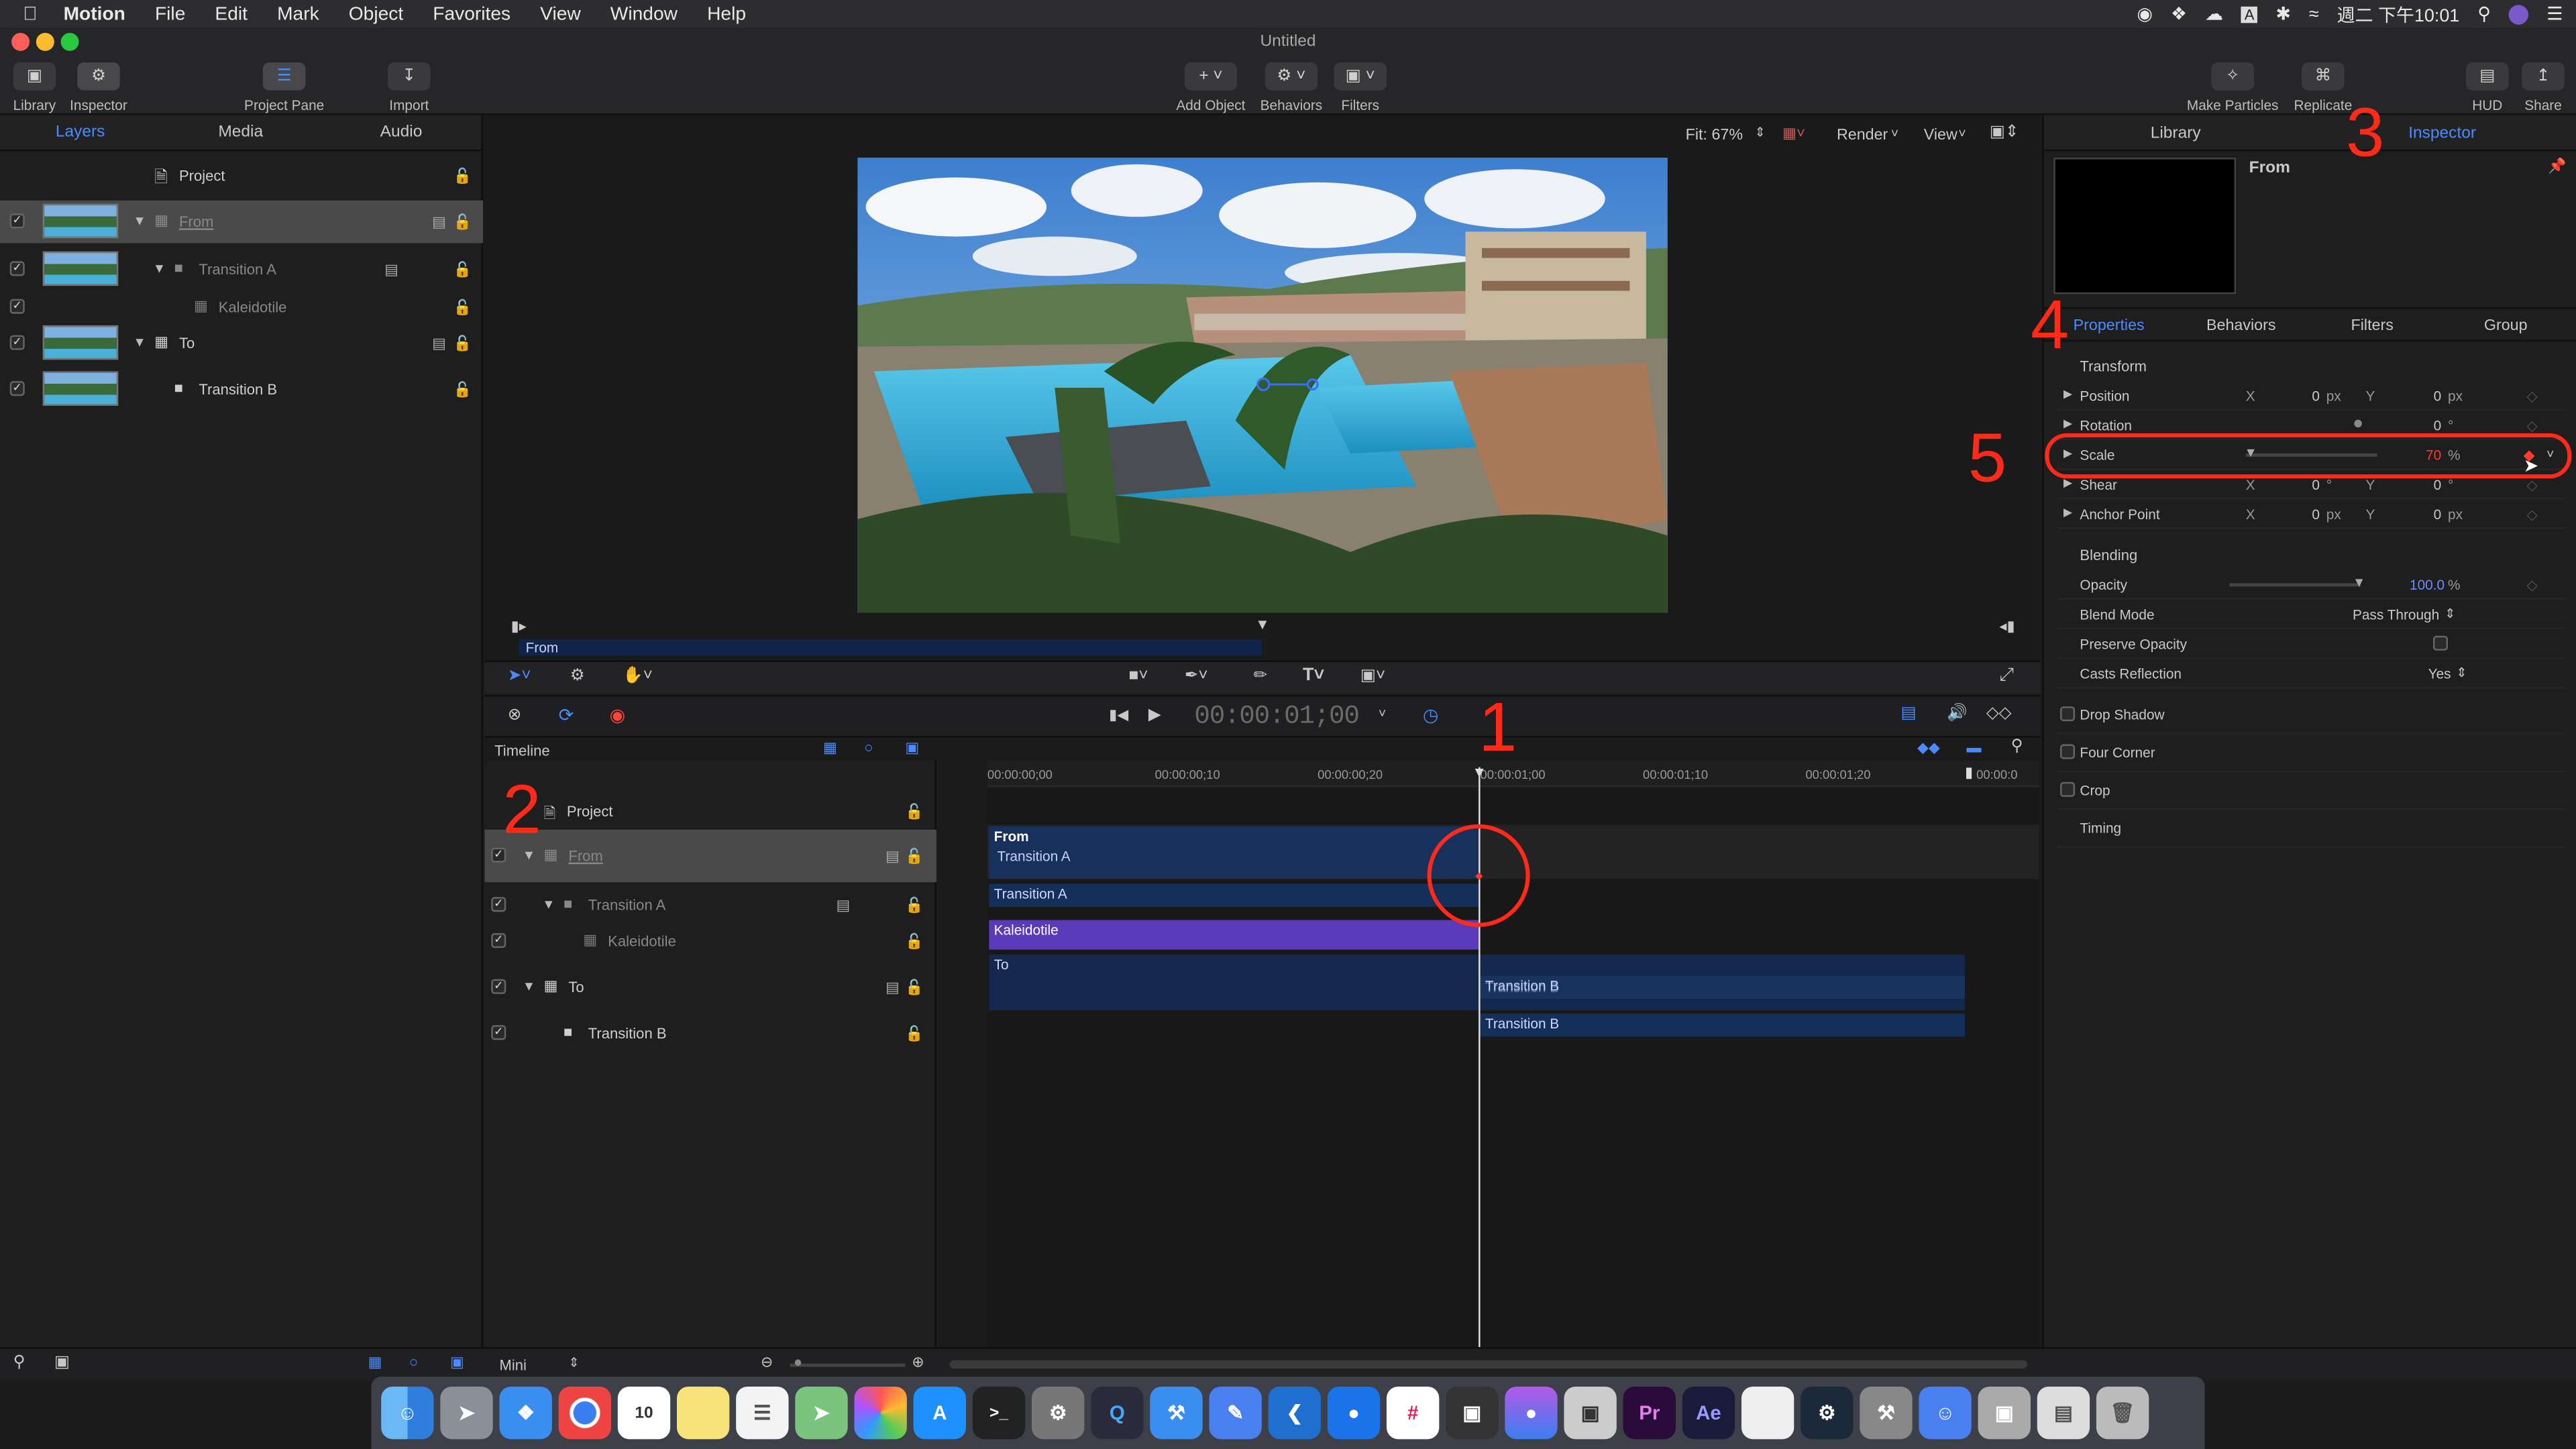 The width and height of the screenshot is (2576, 1449). What do you see at coordinates (240, 132) in the screenshot?
I see `tab-media: Media` at bounding box center [240, 132].